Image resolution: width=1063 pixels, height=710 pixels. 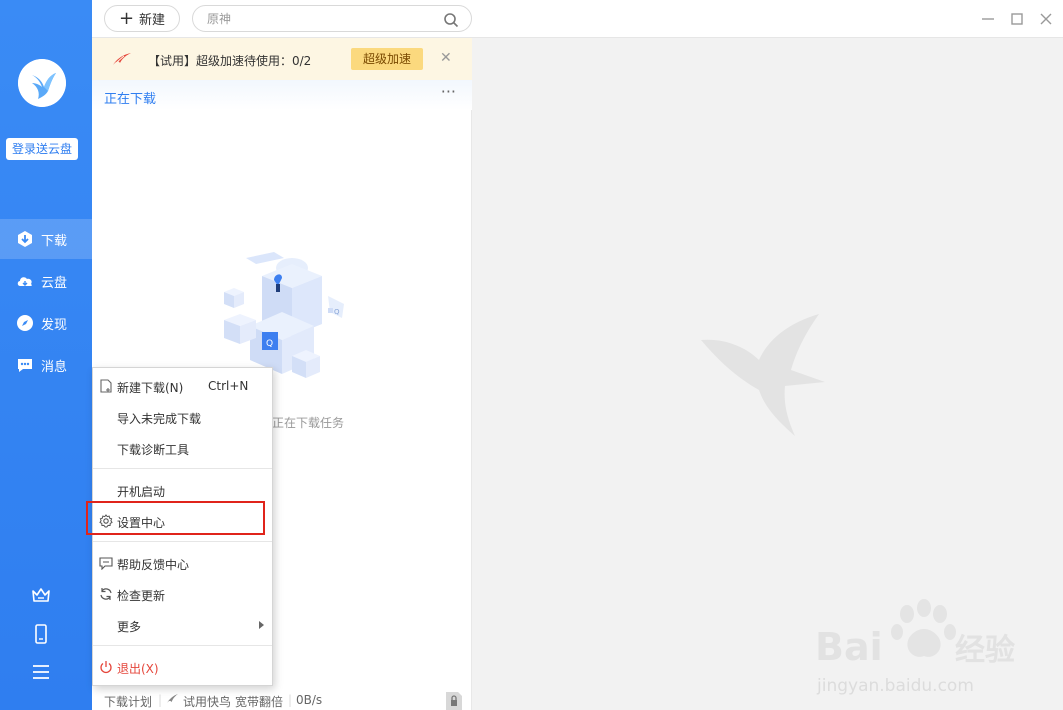 I want to click on status-bar: 下载计划 | 试用快鸟 宽带翻倍 | 0B/s, so click(x=282, y=700).